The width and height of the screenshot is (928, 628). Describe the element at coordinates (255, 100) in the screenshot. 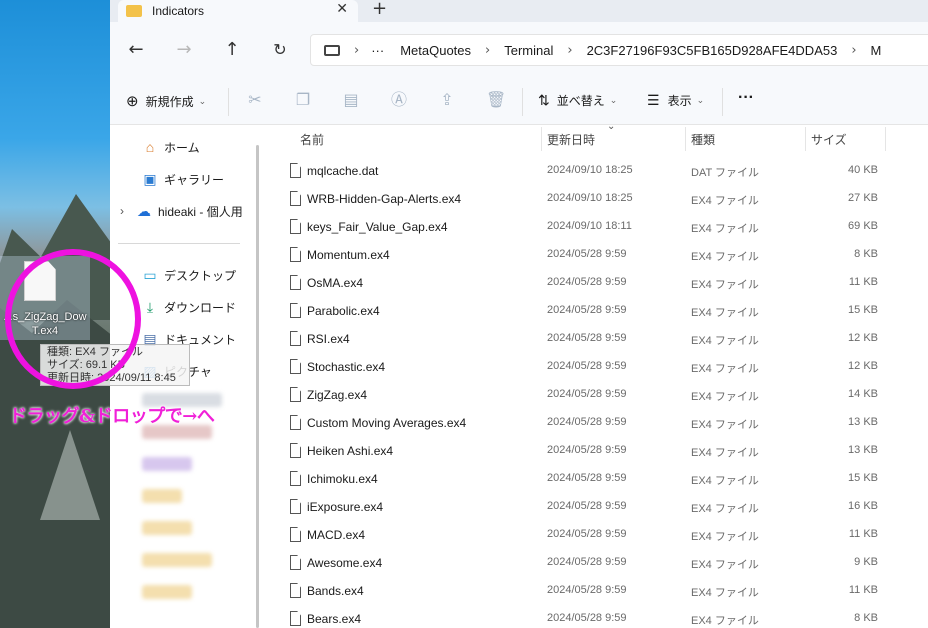

I see `cut-icon: ✂` at that location.